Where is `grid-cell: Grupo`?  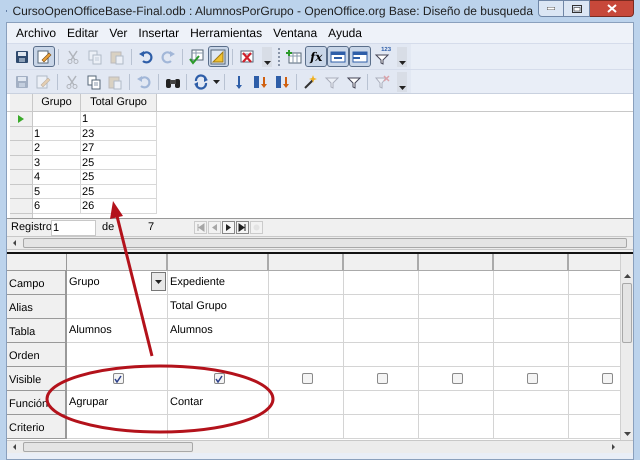 grid-cell: Grupo is located at coordinates (117, 283).